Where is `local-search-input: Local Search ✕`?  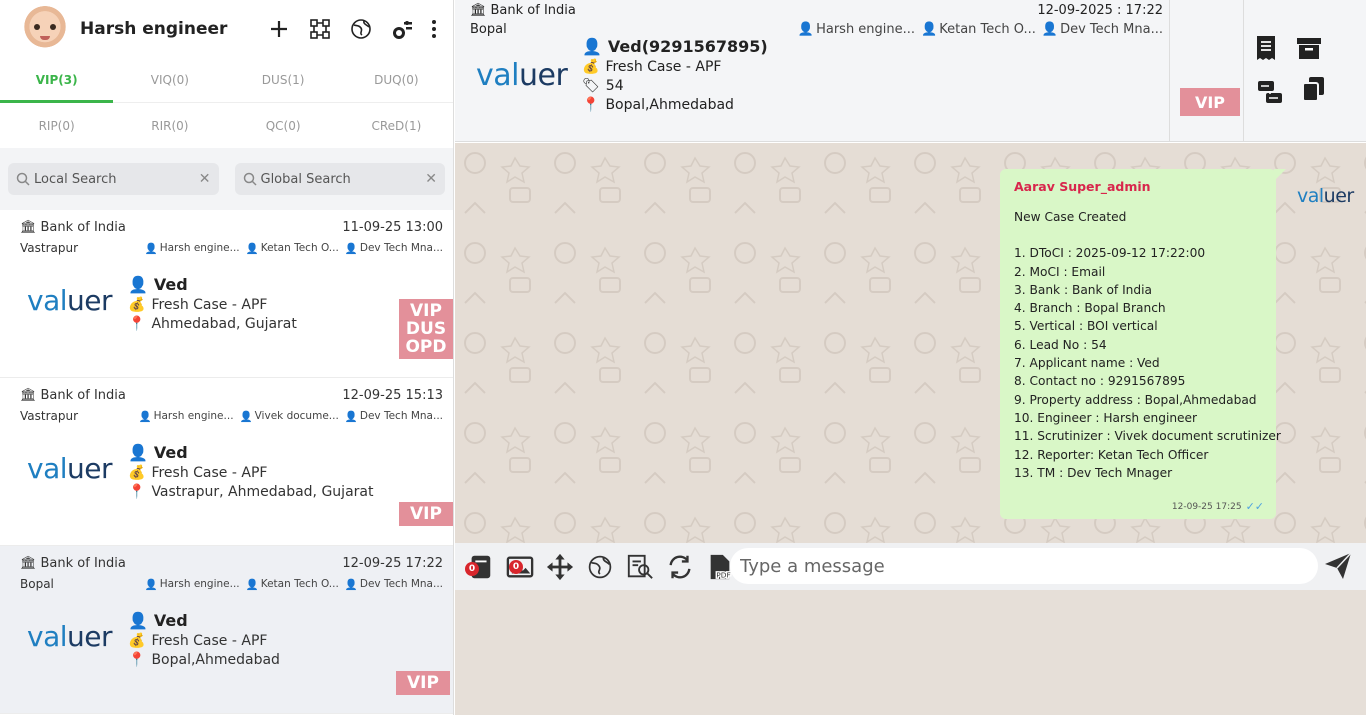 local-search-input: Local Search ✕ is located at coordinates (113, 179).